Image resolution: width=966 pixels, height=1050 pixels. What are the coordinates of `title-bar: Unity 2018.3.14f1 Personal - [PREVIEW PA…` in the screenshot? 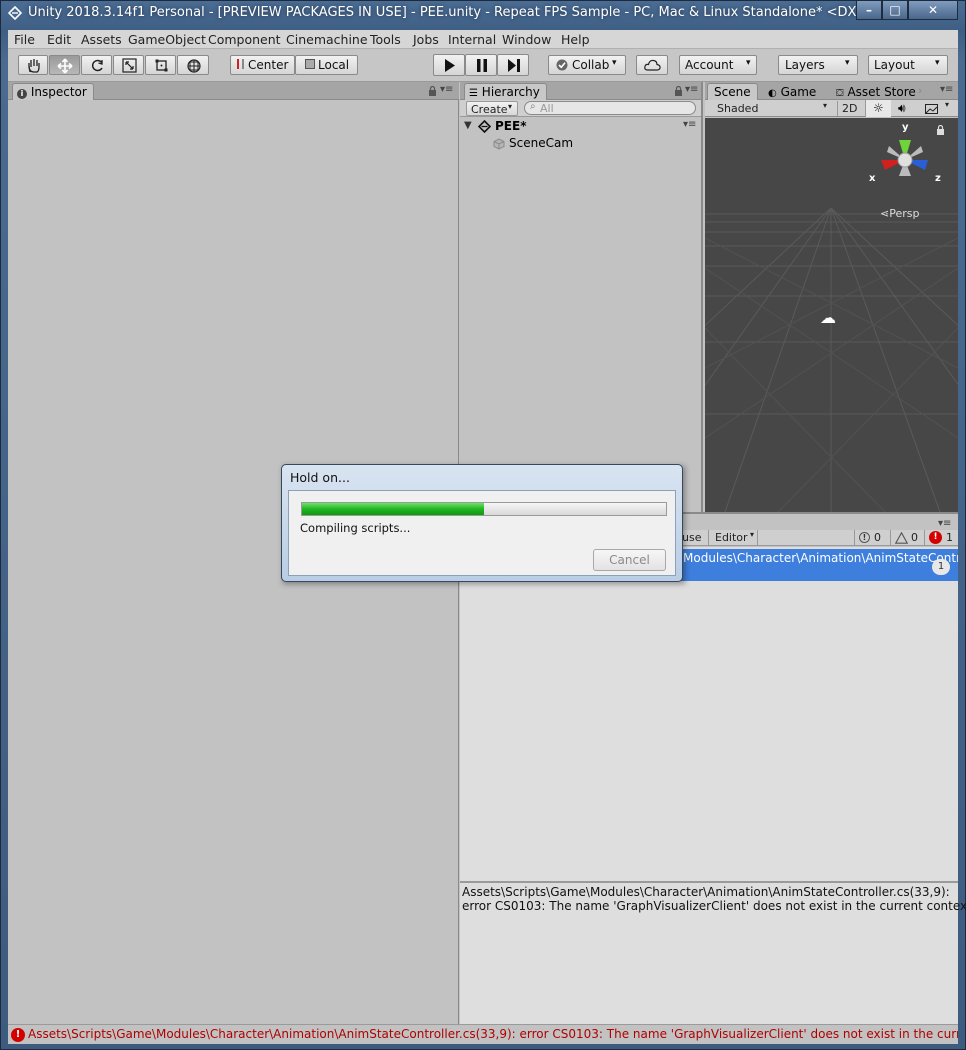 It's located at (483, 14).